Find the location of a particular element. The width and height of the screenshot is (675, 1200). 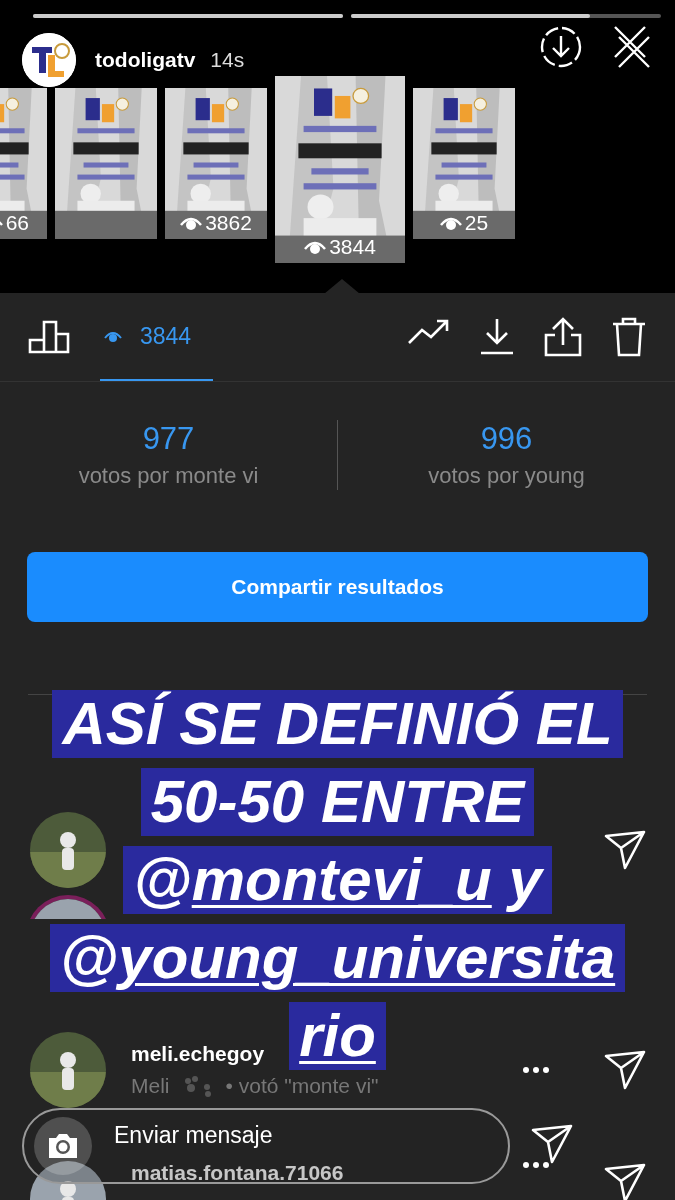

username: todoligatv is located at coordinates (145, 60).